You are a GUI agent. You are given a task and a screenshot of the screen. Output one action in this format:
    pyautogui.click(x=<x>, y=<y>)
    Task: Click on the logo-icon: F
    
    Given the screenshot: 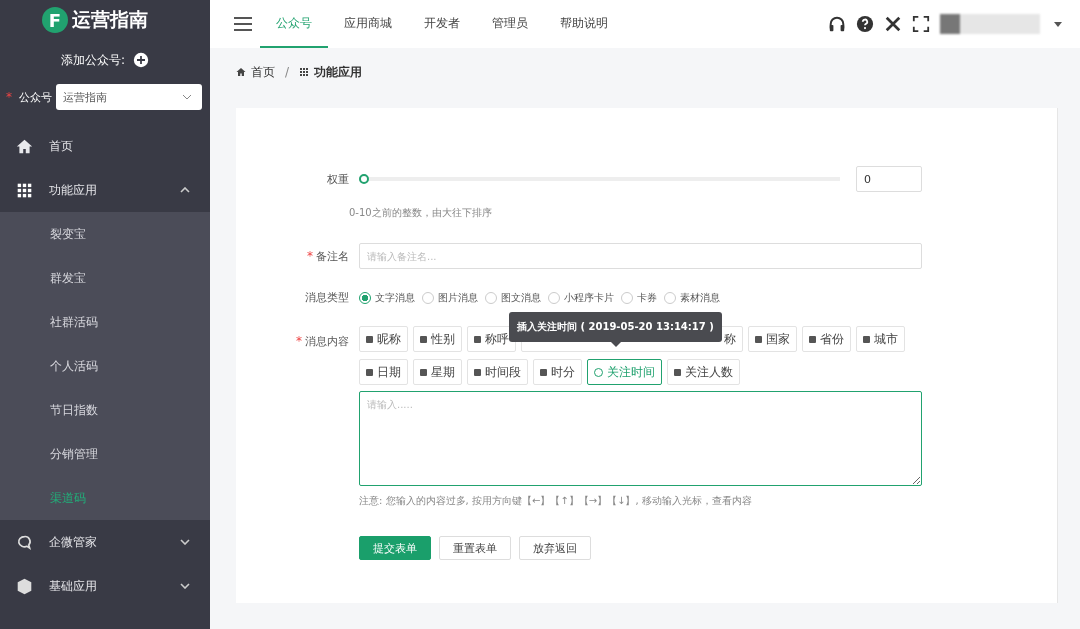 What is the action you would take?
    pyautogui.click(x=55, y=20)
    